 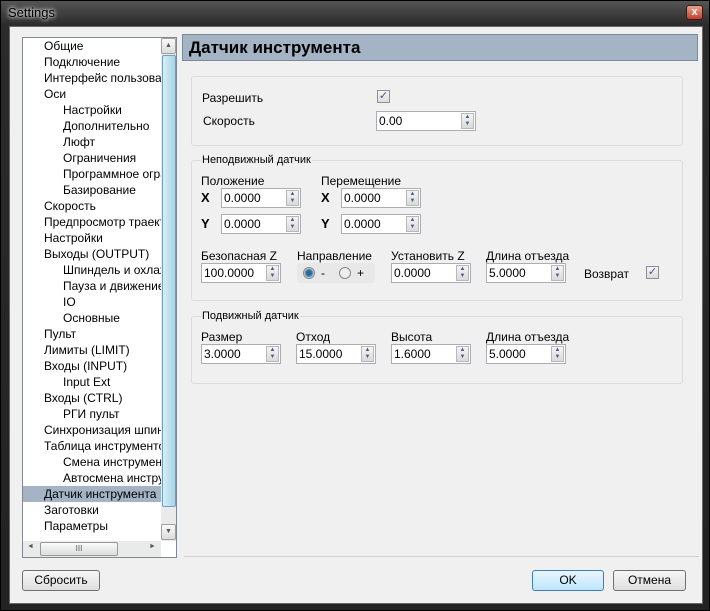 What do you see at coordinates (309, 273) in the screenshot?
I see `direction-minus-radio` at bounding box center [309, 273].